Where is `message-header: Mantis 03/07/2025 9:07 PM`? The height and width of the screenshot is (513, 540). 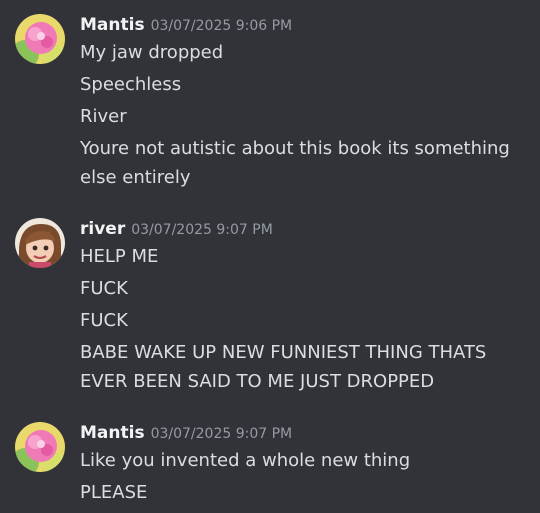
message-header: Mantis 03/07/2025 9:07 PM is located at coordinates (186, 433).